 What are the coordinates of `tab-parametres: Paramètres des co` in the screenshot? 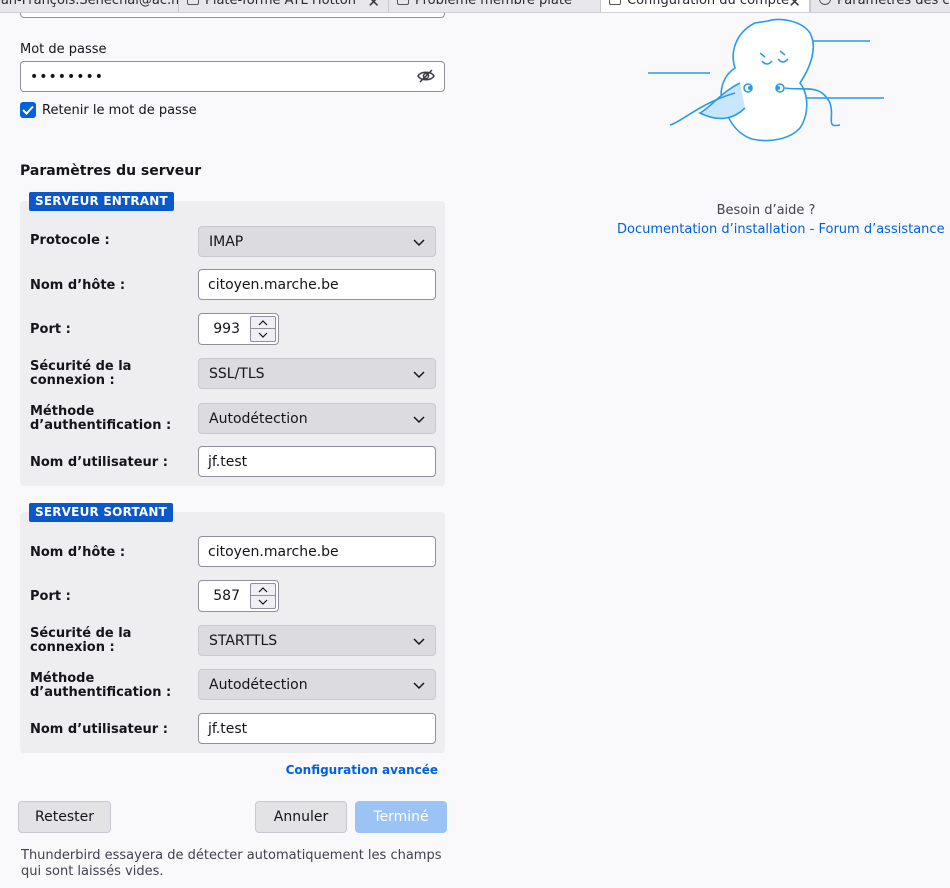 It's located at (880, 6).